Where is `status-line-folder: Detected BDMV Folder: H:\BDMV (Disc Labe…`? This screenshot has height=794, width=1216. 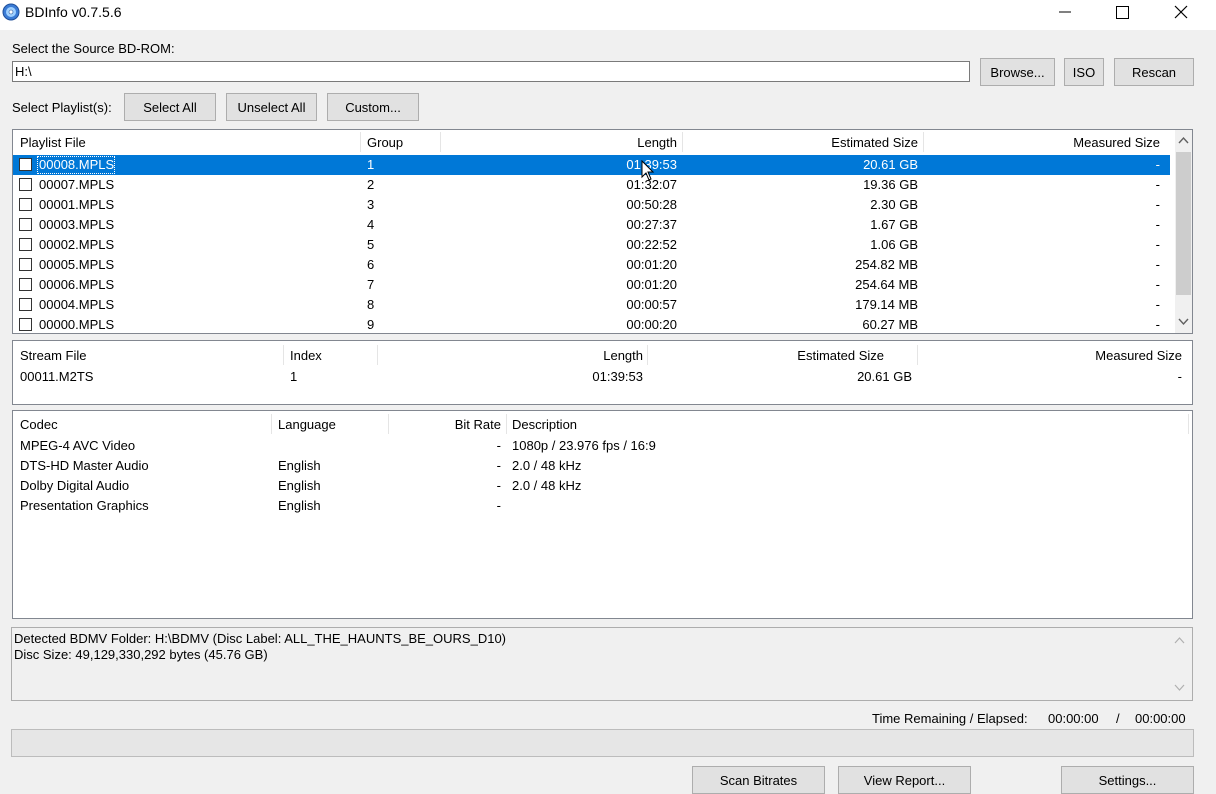
status-line-folder: Detected BDMV Folder: H:\BDMV (Disc Labe… is located at coordinates (260, 638).